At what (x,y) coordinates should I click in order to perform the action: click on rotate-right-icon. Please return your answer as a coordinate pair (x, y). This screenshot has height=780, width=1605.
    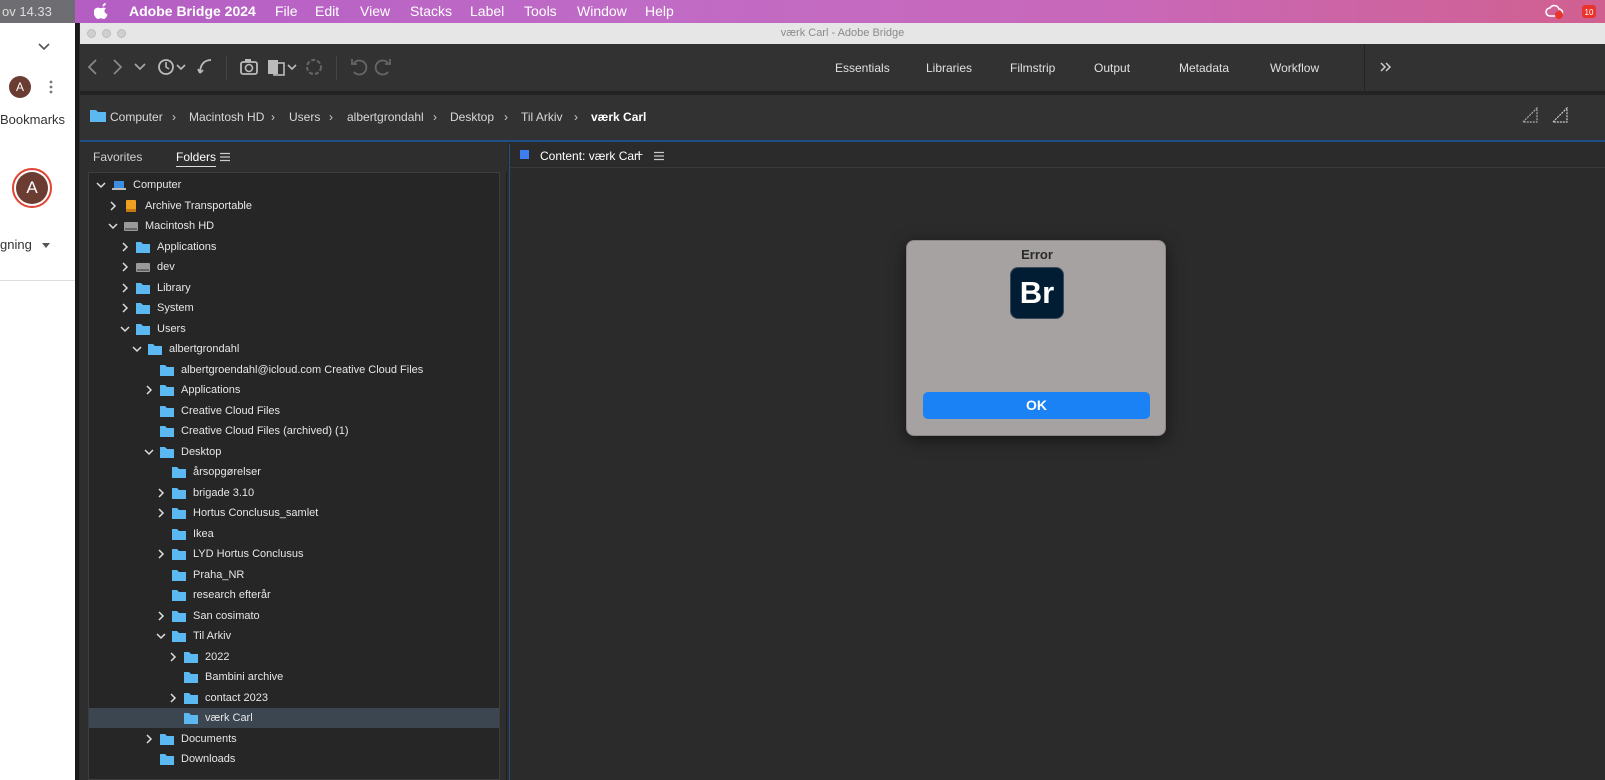
    Looking at the image, I should click on (383, 67).